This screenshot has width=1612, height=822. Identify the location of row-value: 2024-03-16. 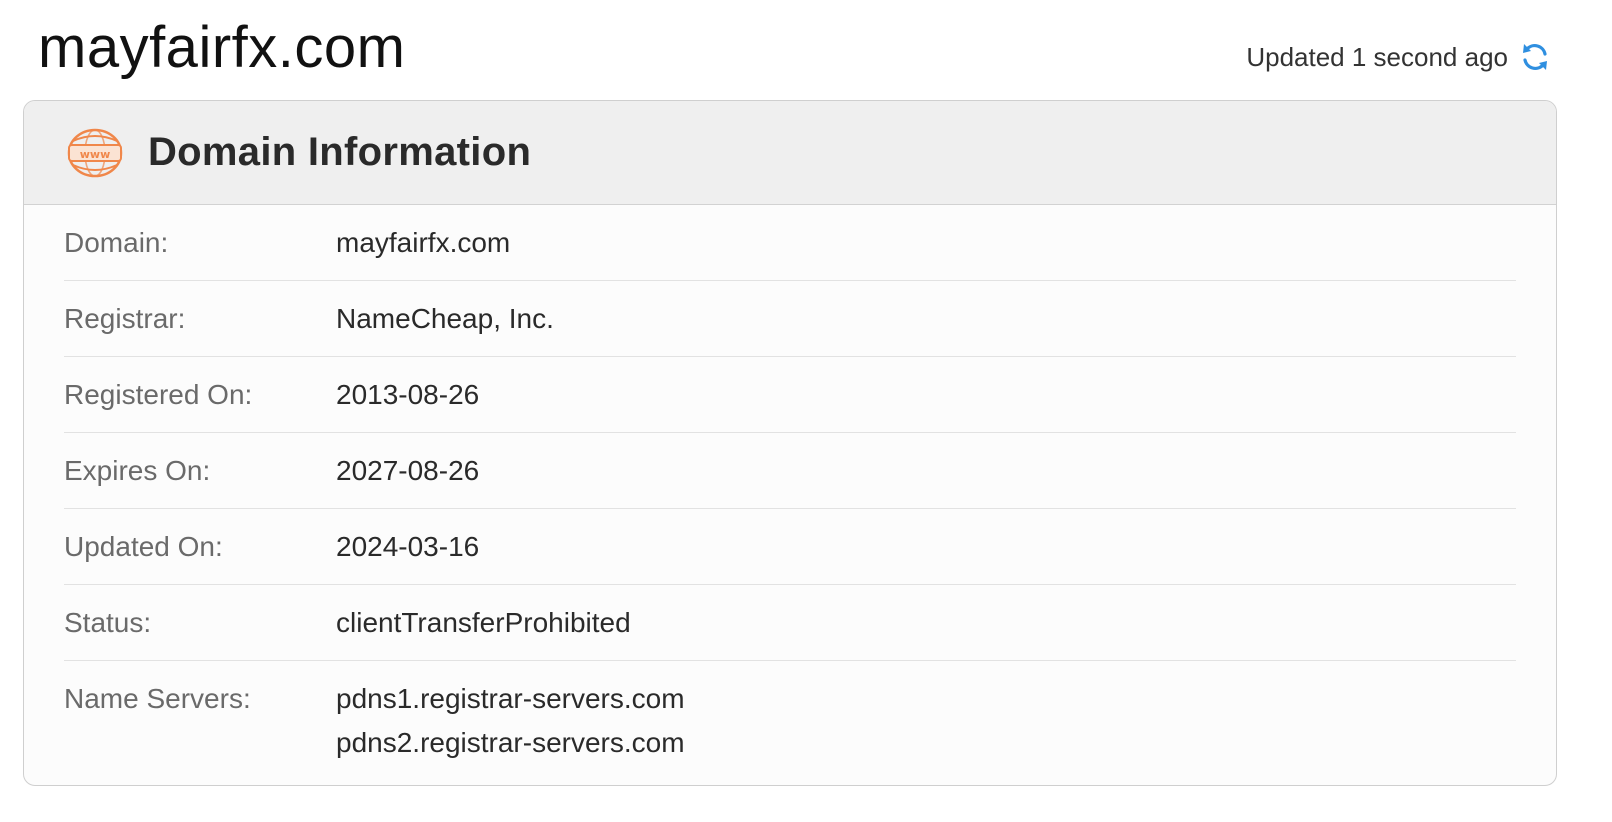
(408, 546).